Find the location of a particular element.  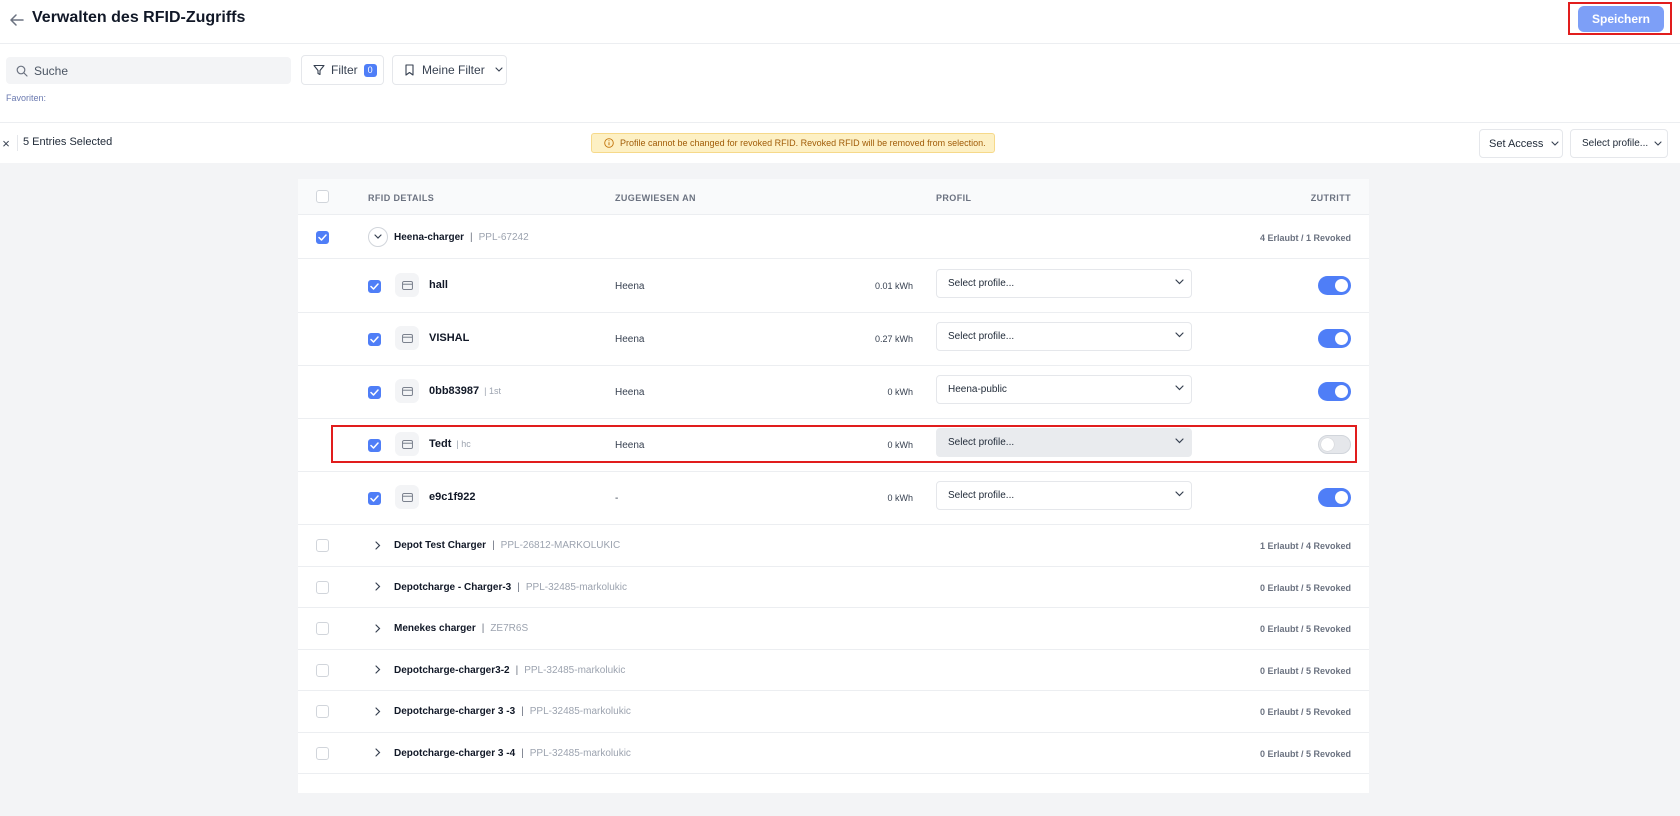

filter-bar: Filter 0 Meine Filter Favoriten: is located at coordinates (840, 83).